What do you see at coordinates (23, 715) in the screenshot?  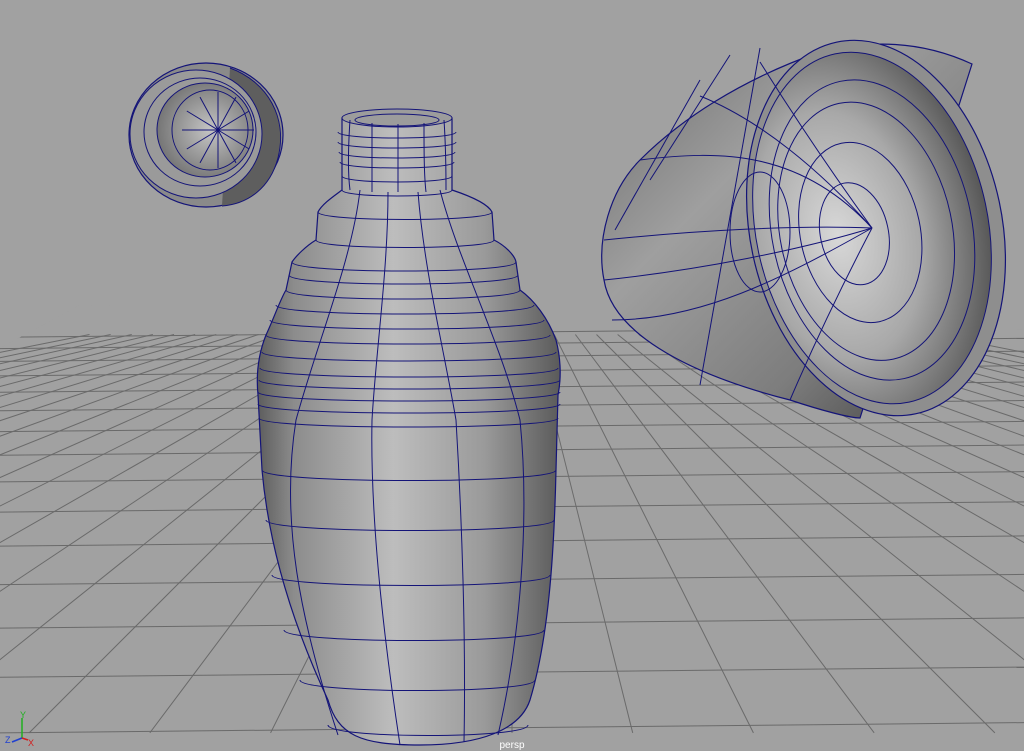 I see `axis-y-label: Y` at bounding box center [23, 715].